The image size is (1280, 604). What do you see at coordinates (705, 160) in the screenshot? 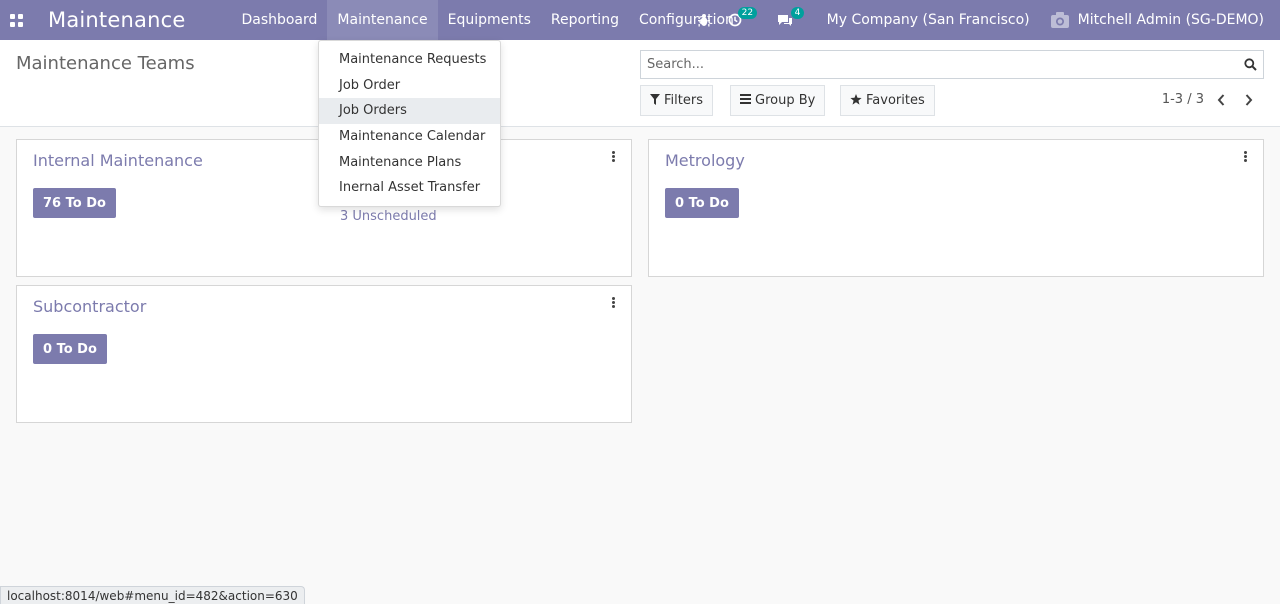
I see `team-name: Metrology` at bounding box center [705, 160].